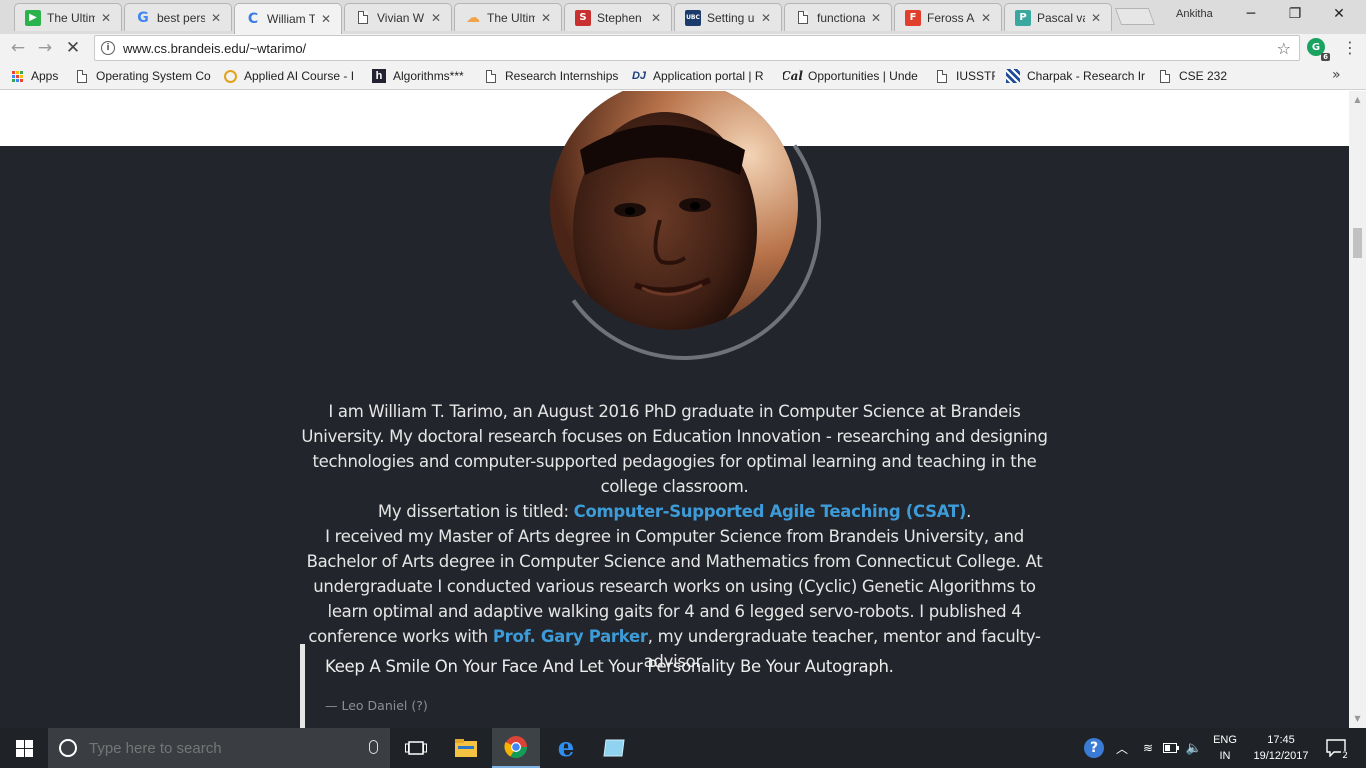 This screenshot has height=768, width=1366. What do you see at coordinates (551, 76) in the screenshot?
I see `bookmark-item: Research Internships` at bounding box center [551, 76].